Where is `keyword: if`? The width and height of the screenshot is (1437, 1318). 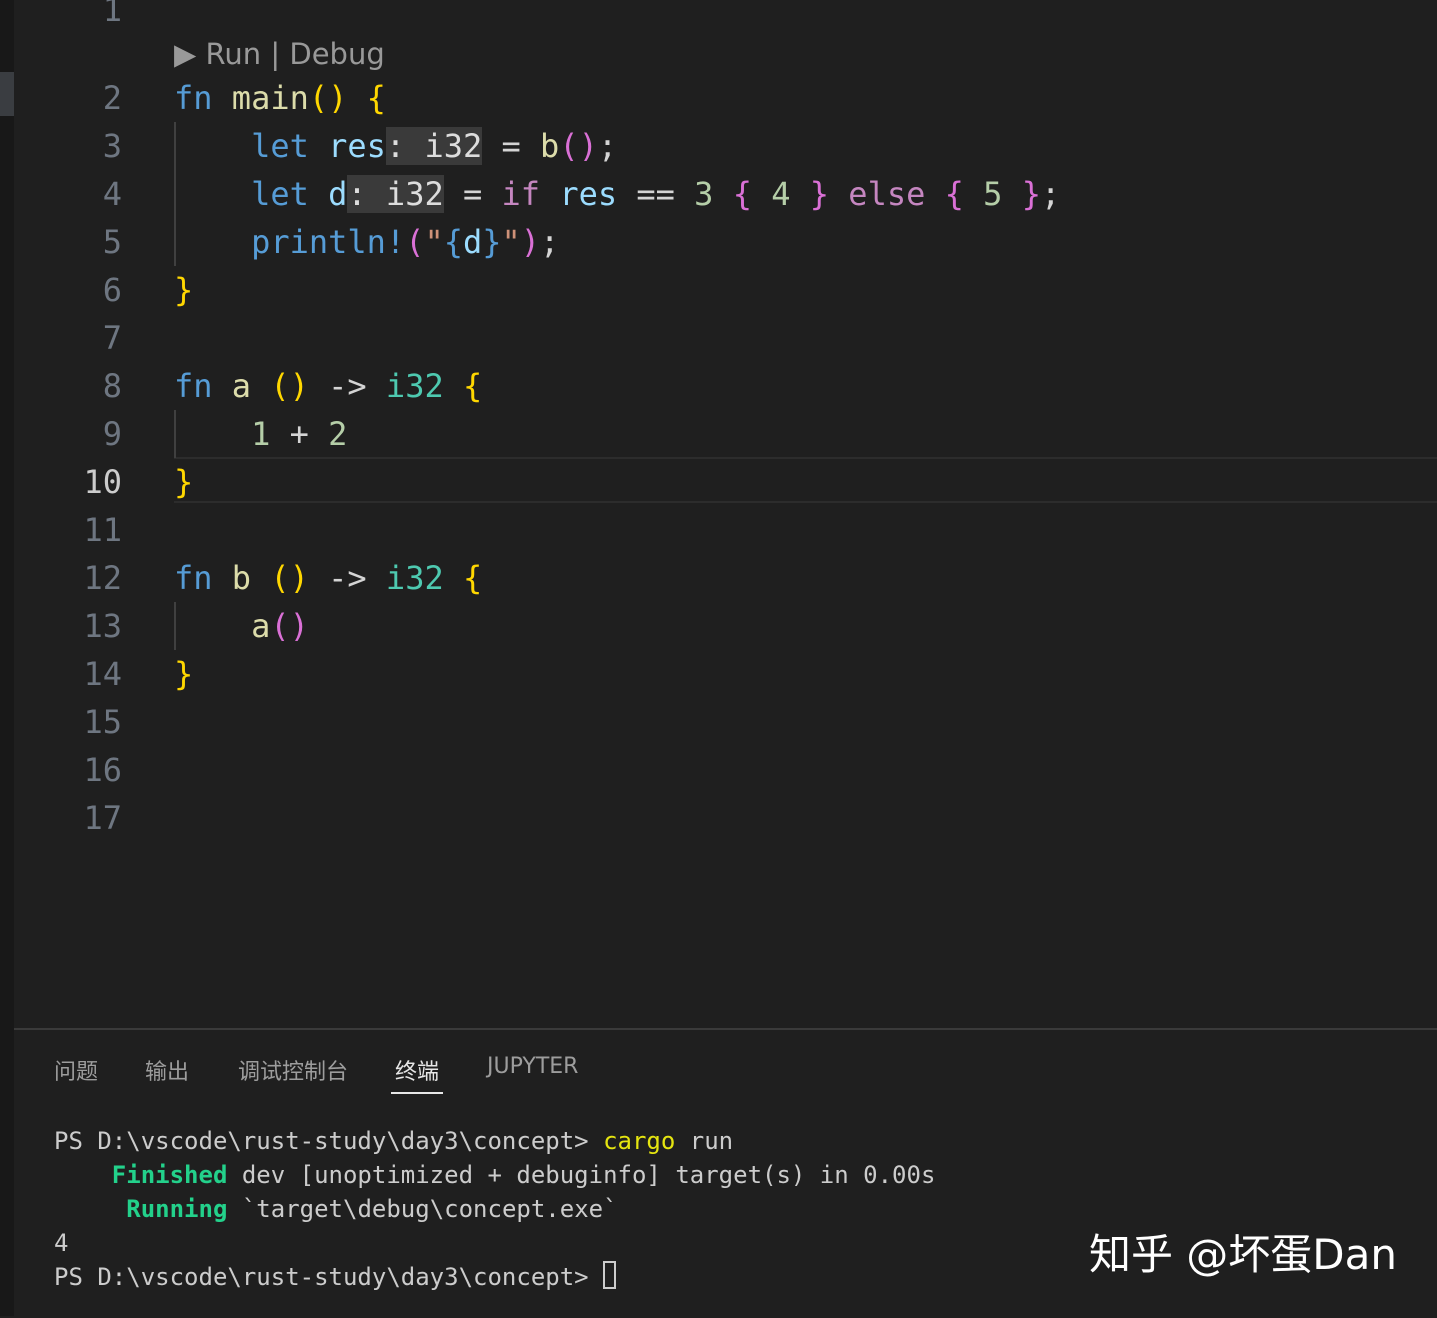 keyword: if is located at coordinates (521, 194).